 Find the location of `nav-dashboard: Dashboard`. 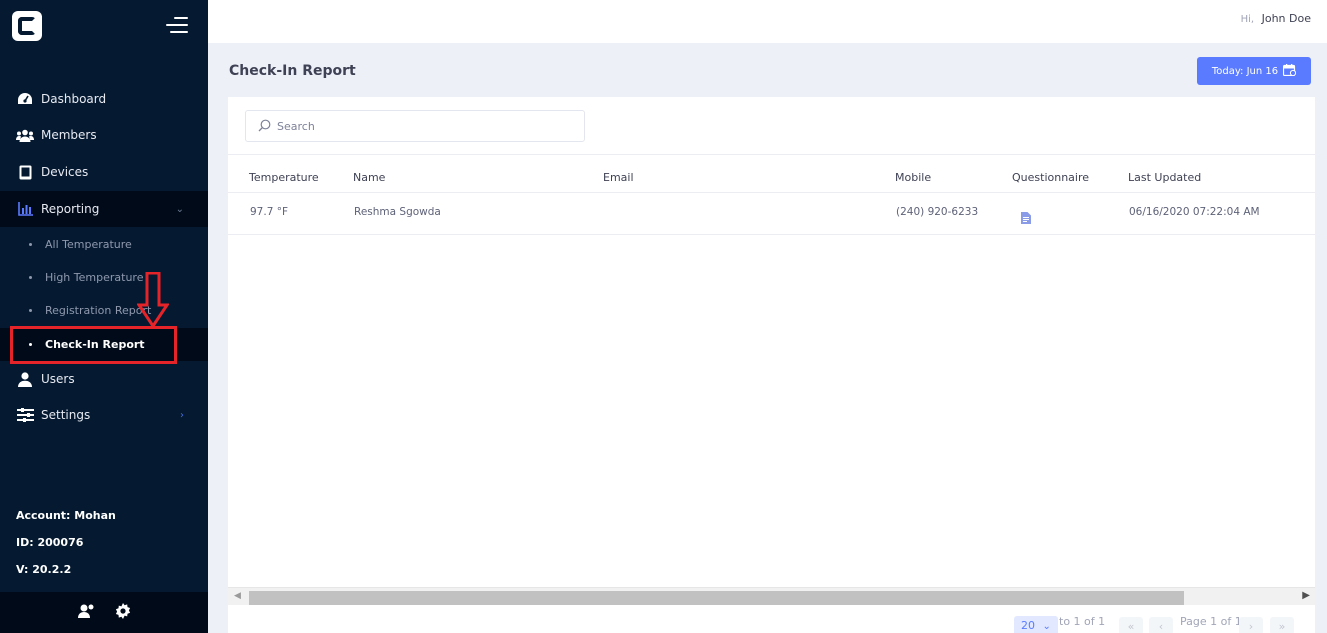

nav-dashboard: Dashboard is located at coordinates (104, 99).